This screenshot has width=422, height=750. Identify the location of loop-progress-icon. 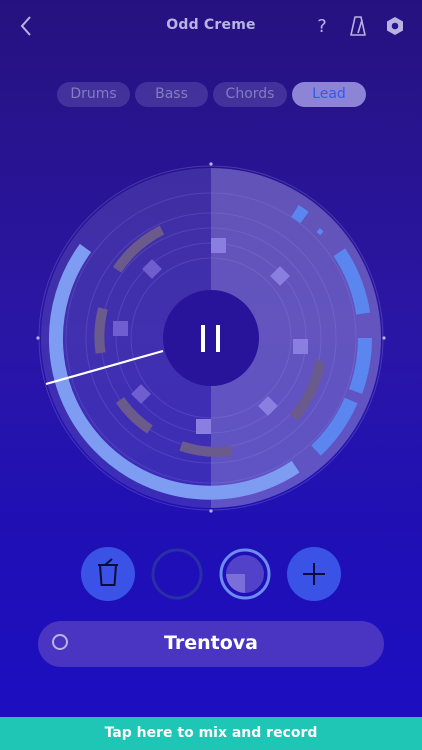
(245, 574).